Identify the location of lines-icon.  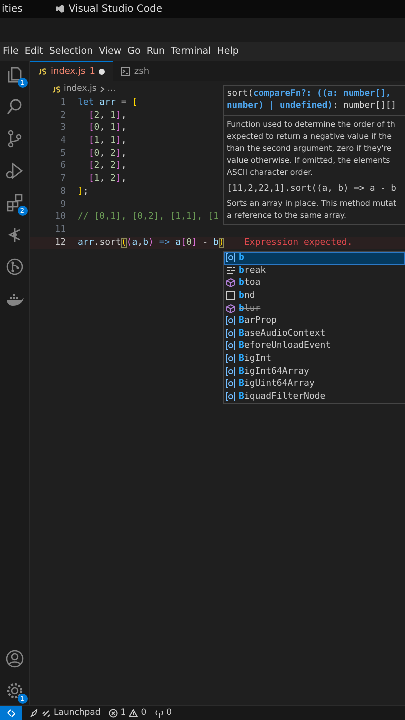
(231, 271).